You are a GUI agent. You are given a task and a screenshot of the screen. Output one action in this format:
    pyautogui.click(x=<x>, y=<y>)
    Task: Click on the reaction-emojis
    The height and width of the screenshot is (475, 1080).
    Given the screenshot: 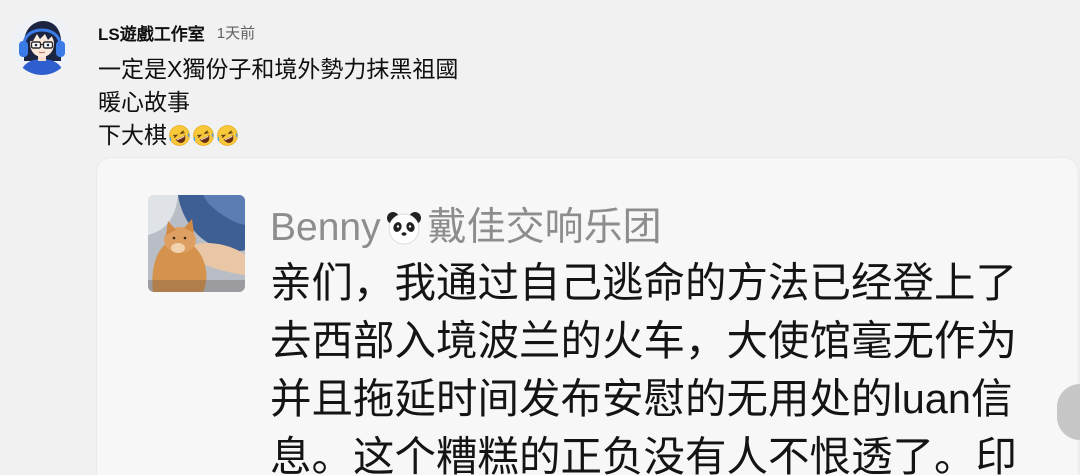 What is the action you would take?
    pyautogui.click(x=203, y=135)
    